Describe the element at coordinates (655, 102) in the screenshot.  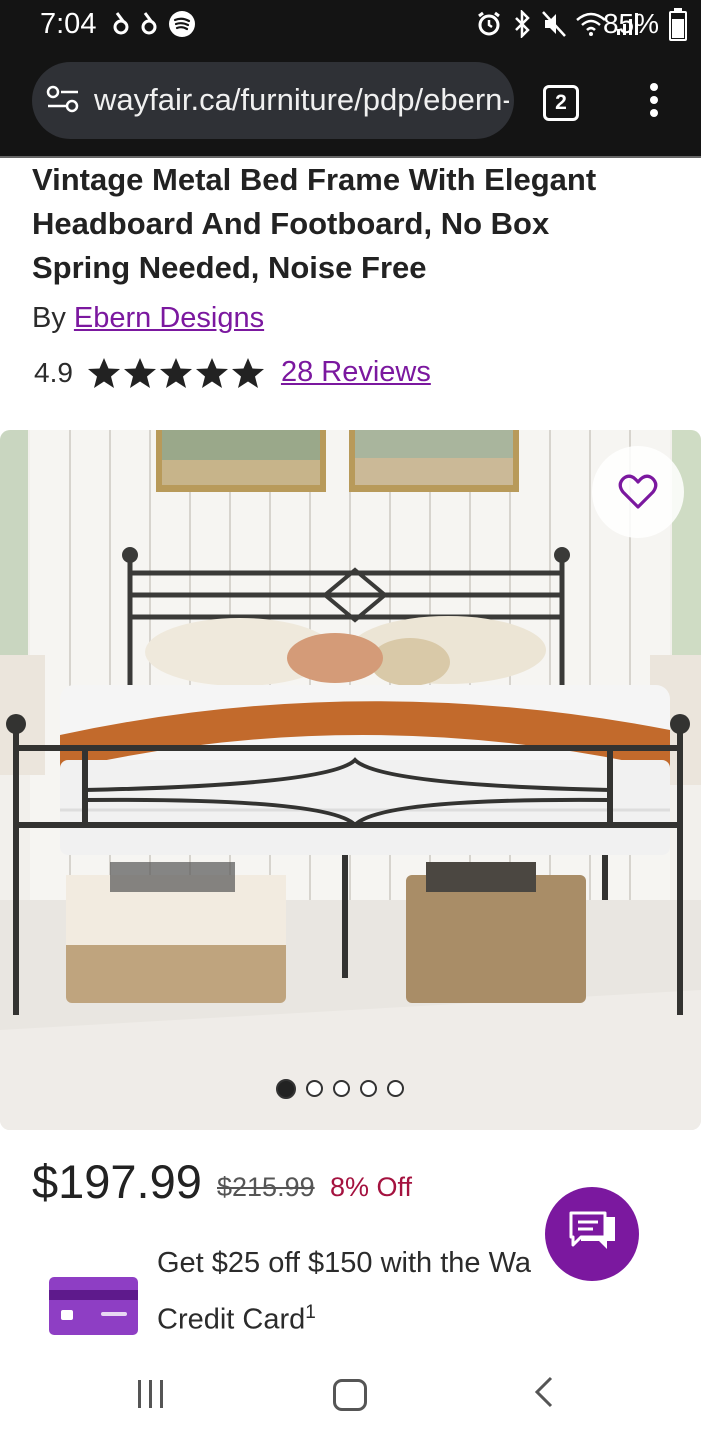
I see `more-menu-icon` at that location.